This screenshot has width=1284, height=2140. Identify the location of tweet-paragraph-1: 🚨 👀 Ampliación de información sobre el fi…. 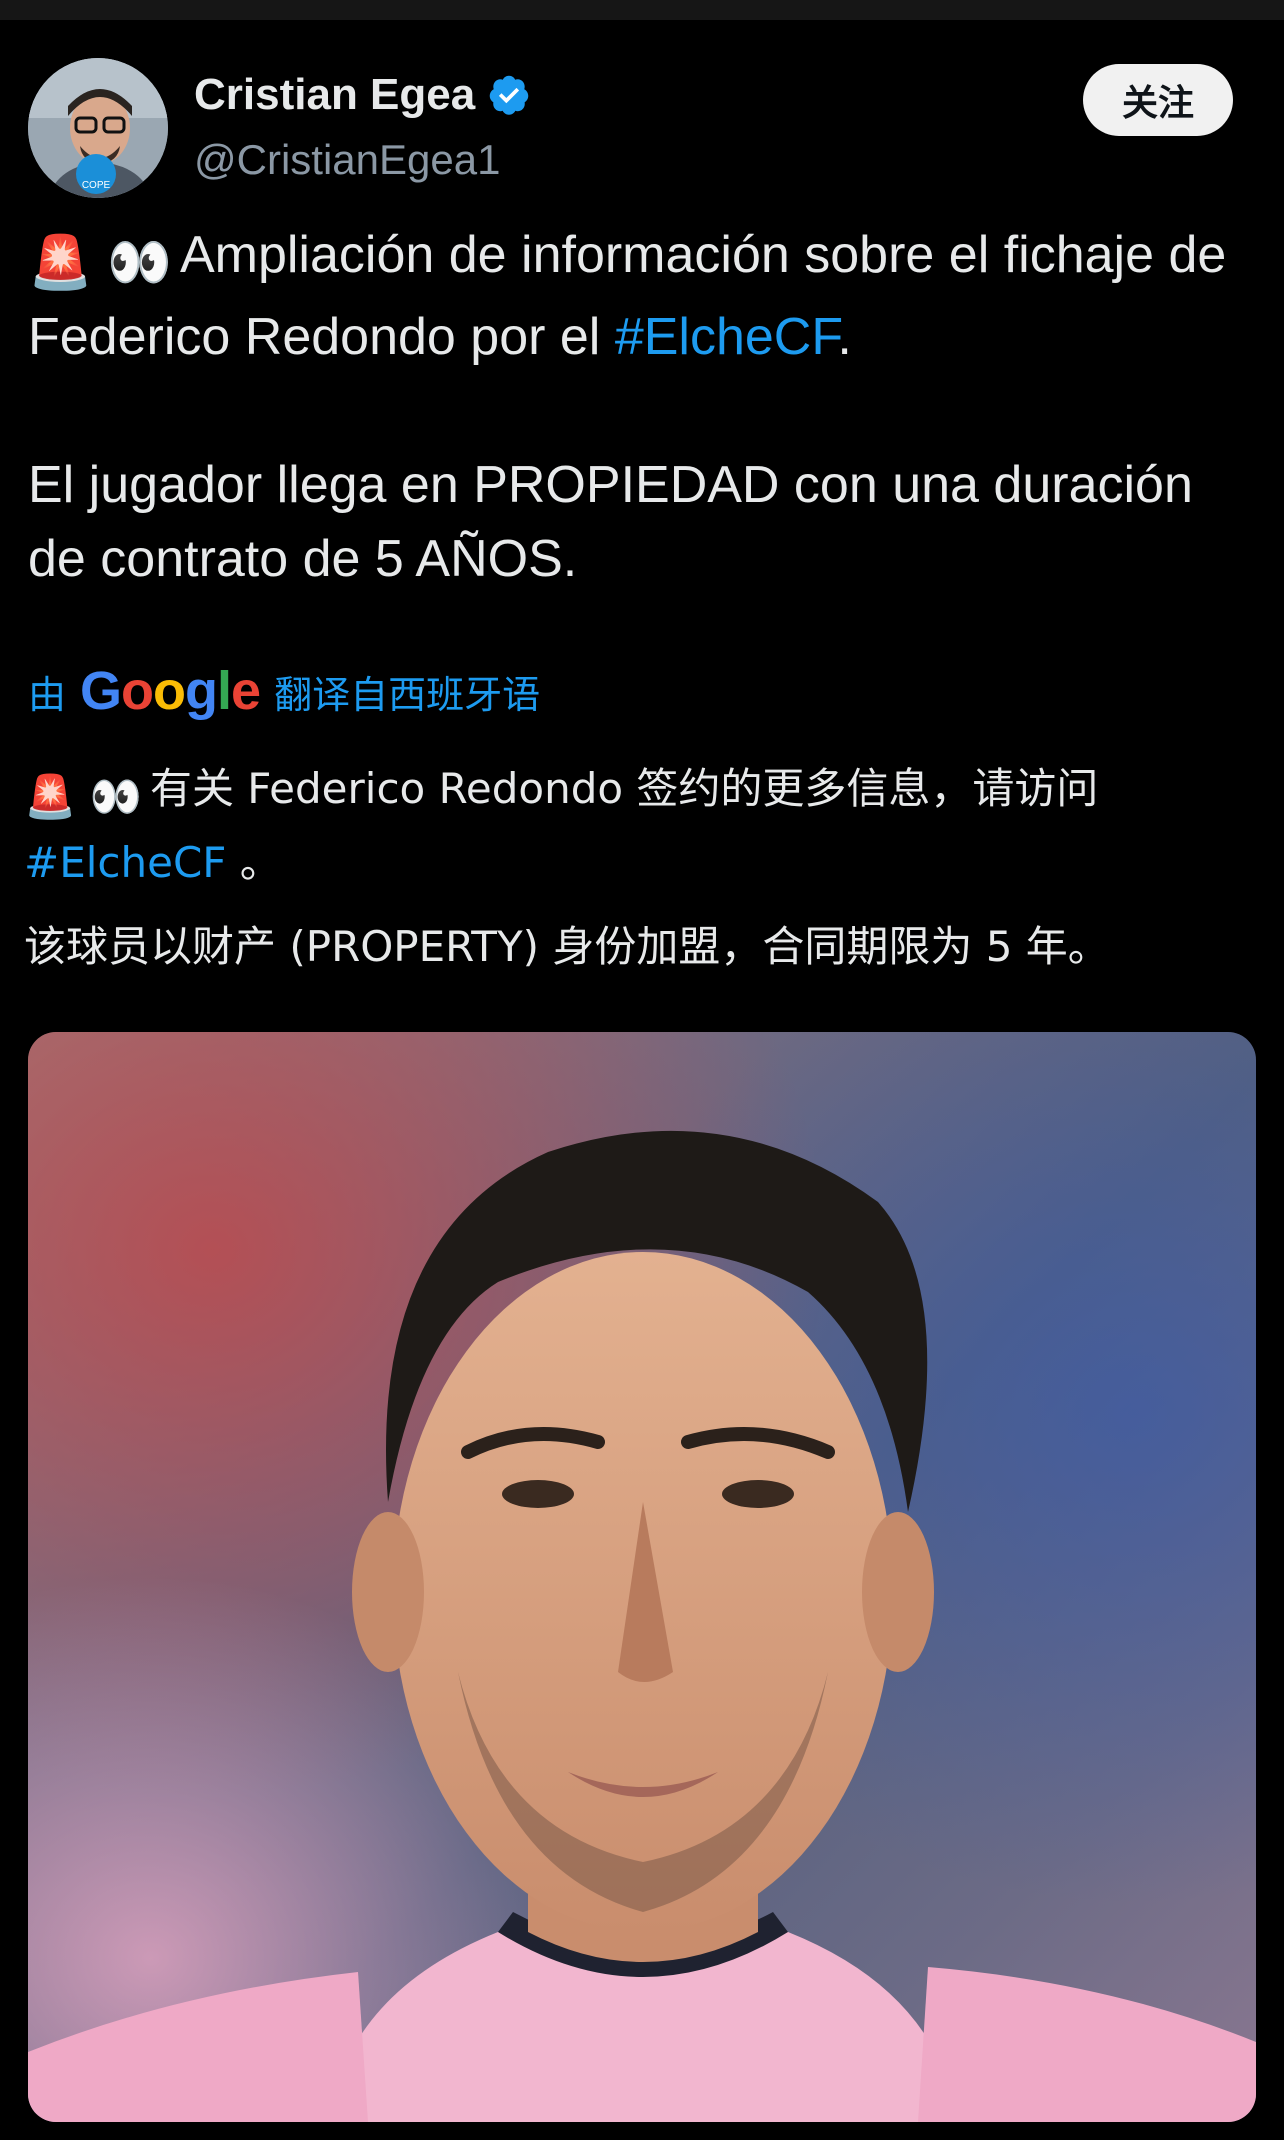
(643, 296).